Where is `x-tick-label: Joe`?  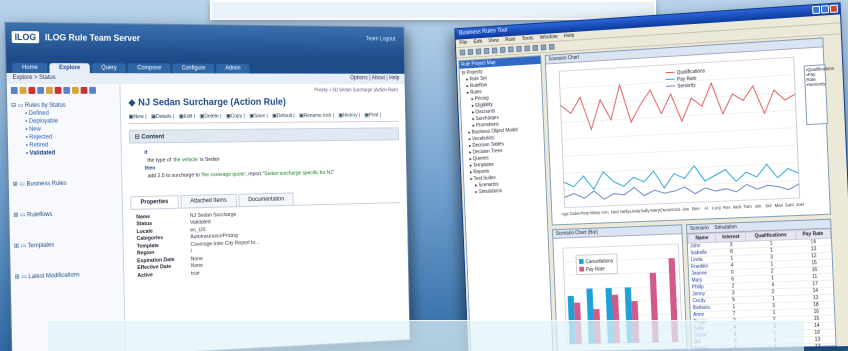 x-tick-label: Joe is located at coordinates (686, 208).